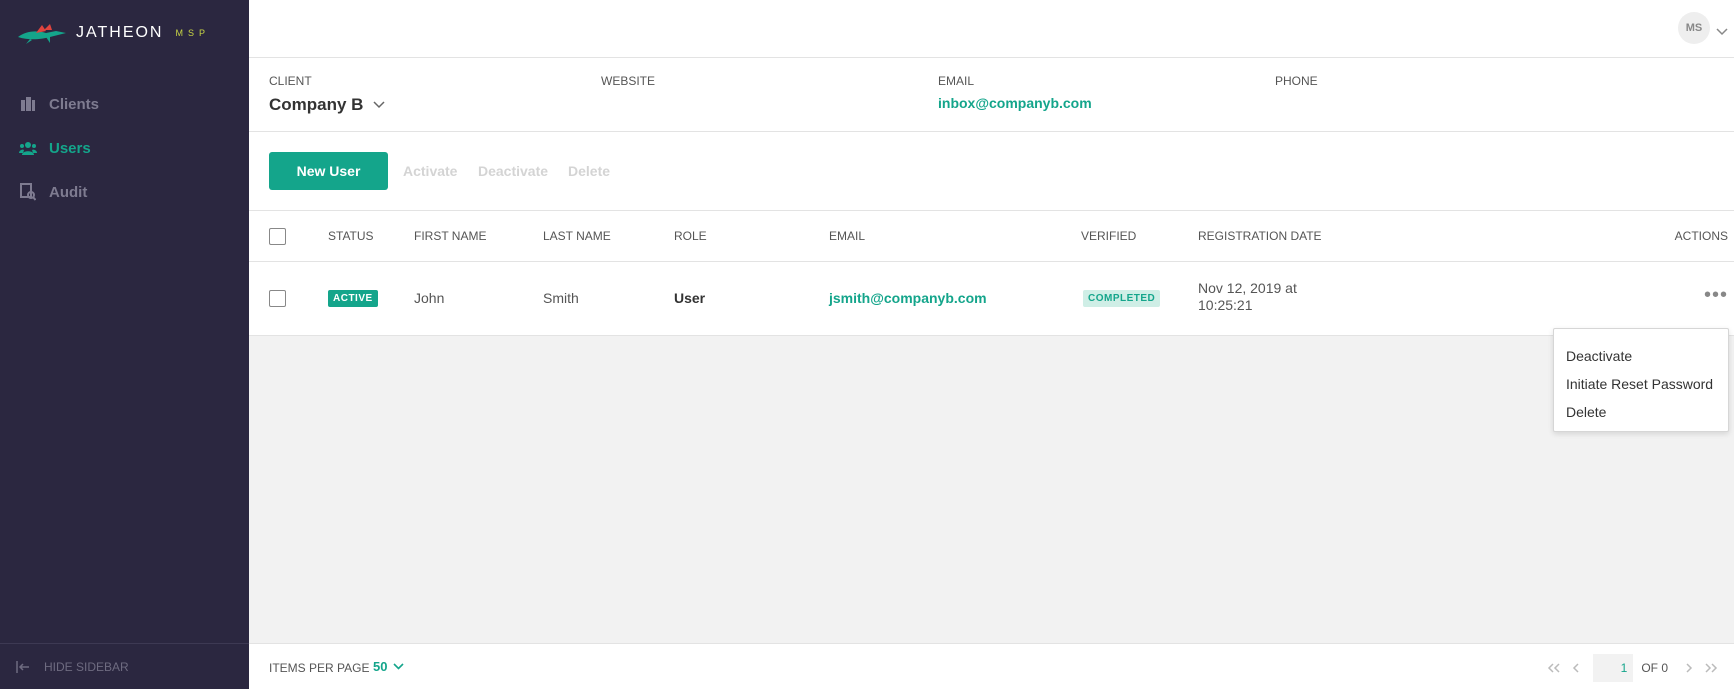 The width and height of the screenshot is (1734, 689). I want to click on first-name-cell: John, so click(429, 298).